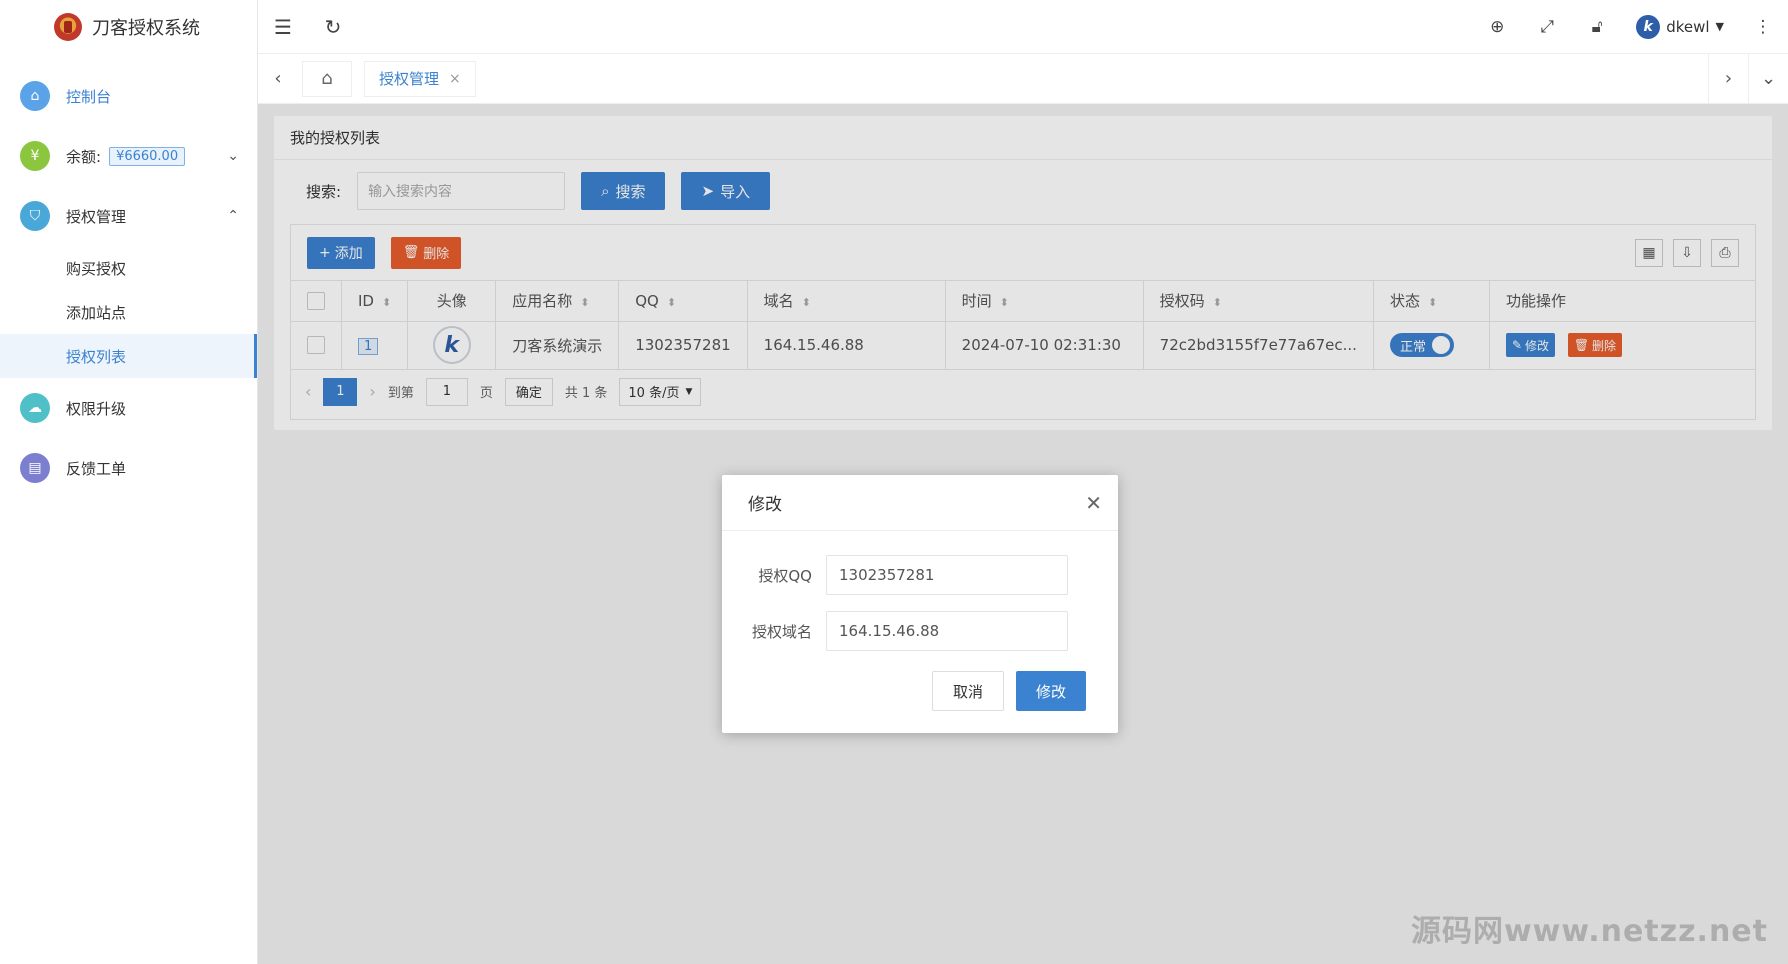 The height and width of the screenshot is (964, 1788). I want to click on sidebar-item-auth-management: ⛉ 授权管理 ⌃, so click(128, 216).